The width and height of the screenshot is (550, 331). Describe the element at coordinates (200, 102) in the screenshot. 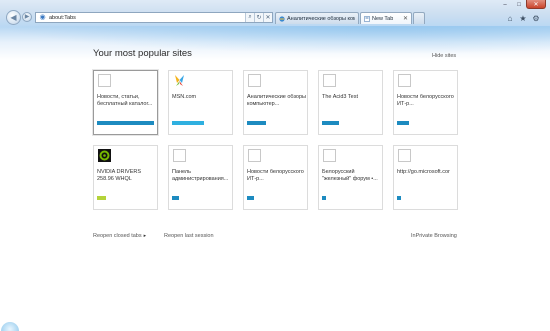

I see `site-tile: MSN.com` at that location.